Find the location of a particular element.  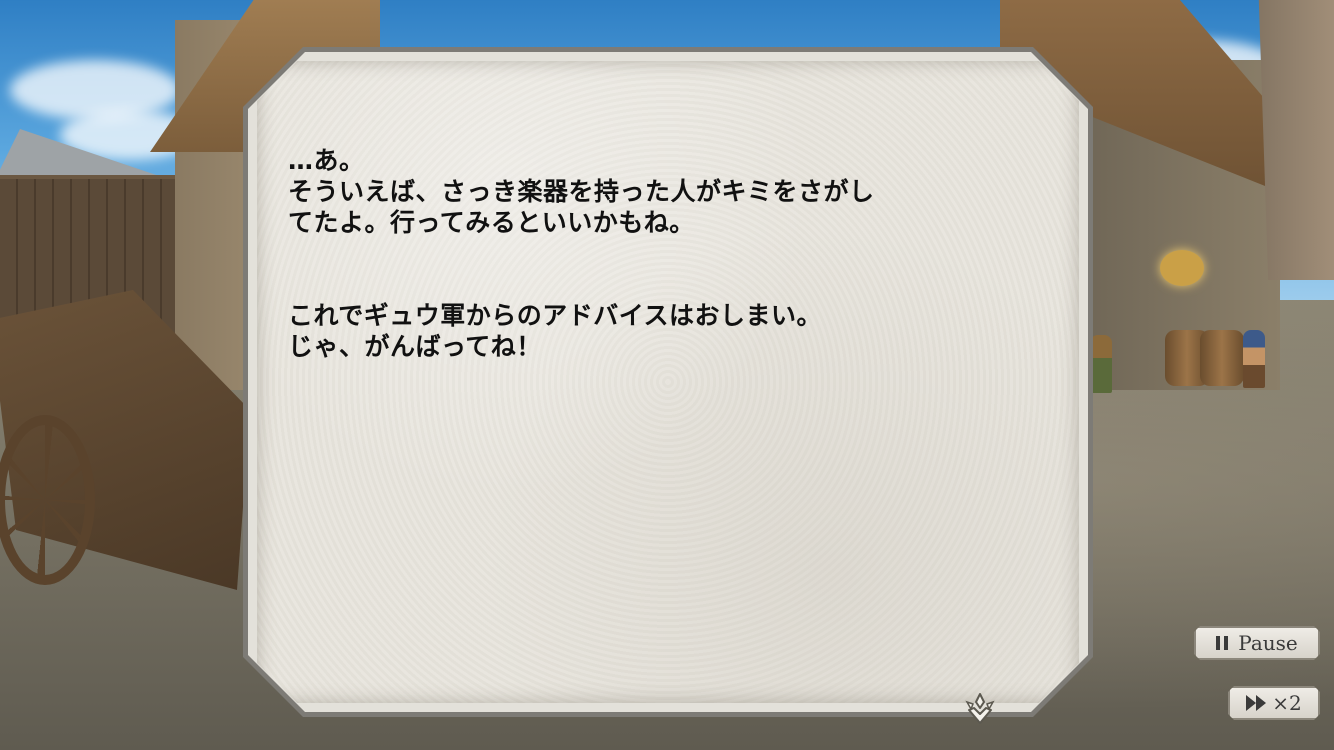

speed-label: ×2 is located at coordinates (1287, 703).